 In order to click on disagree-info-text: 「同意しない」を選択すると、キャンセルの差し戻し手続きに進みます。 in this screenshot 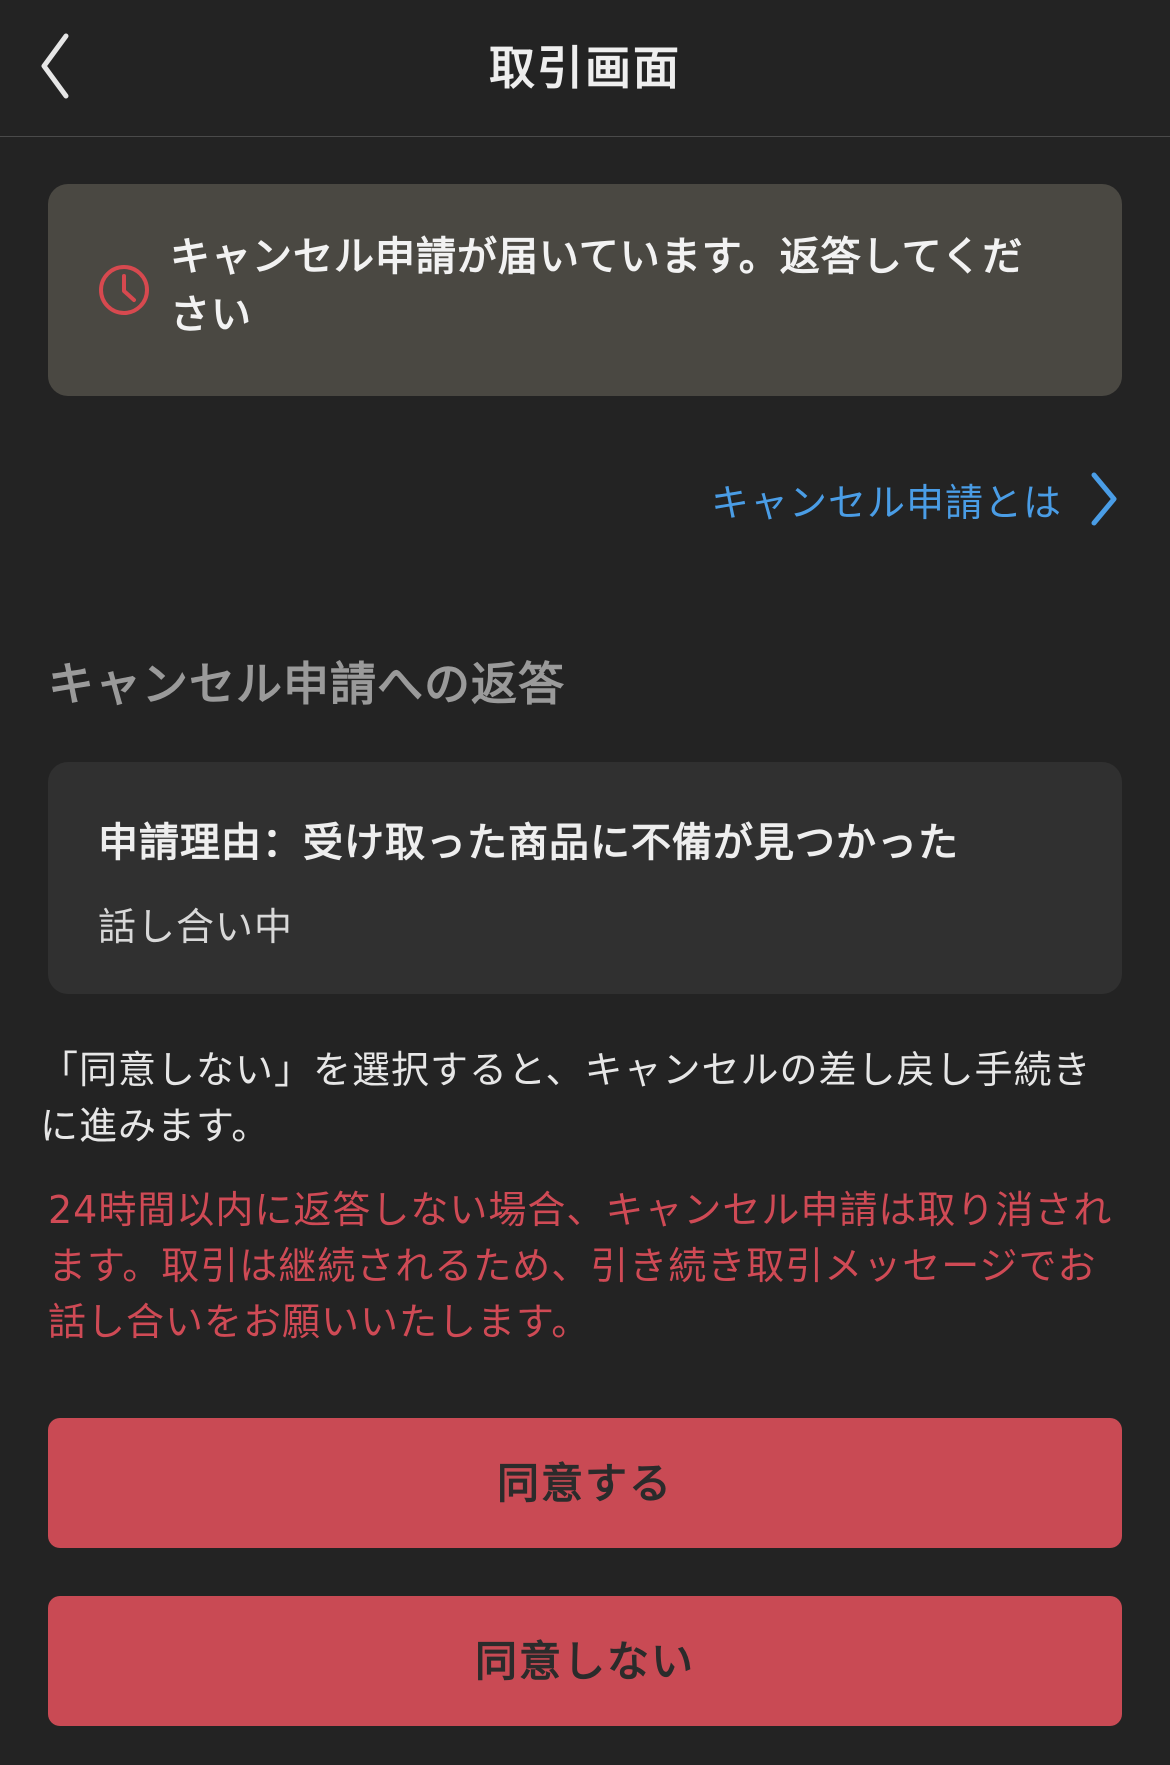, I will do `click(566, 1098)`.